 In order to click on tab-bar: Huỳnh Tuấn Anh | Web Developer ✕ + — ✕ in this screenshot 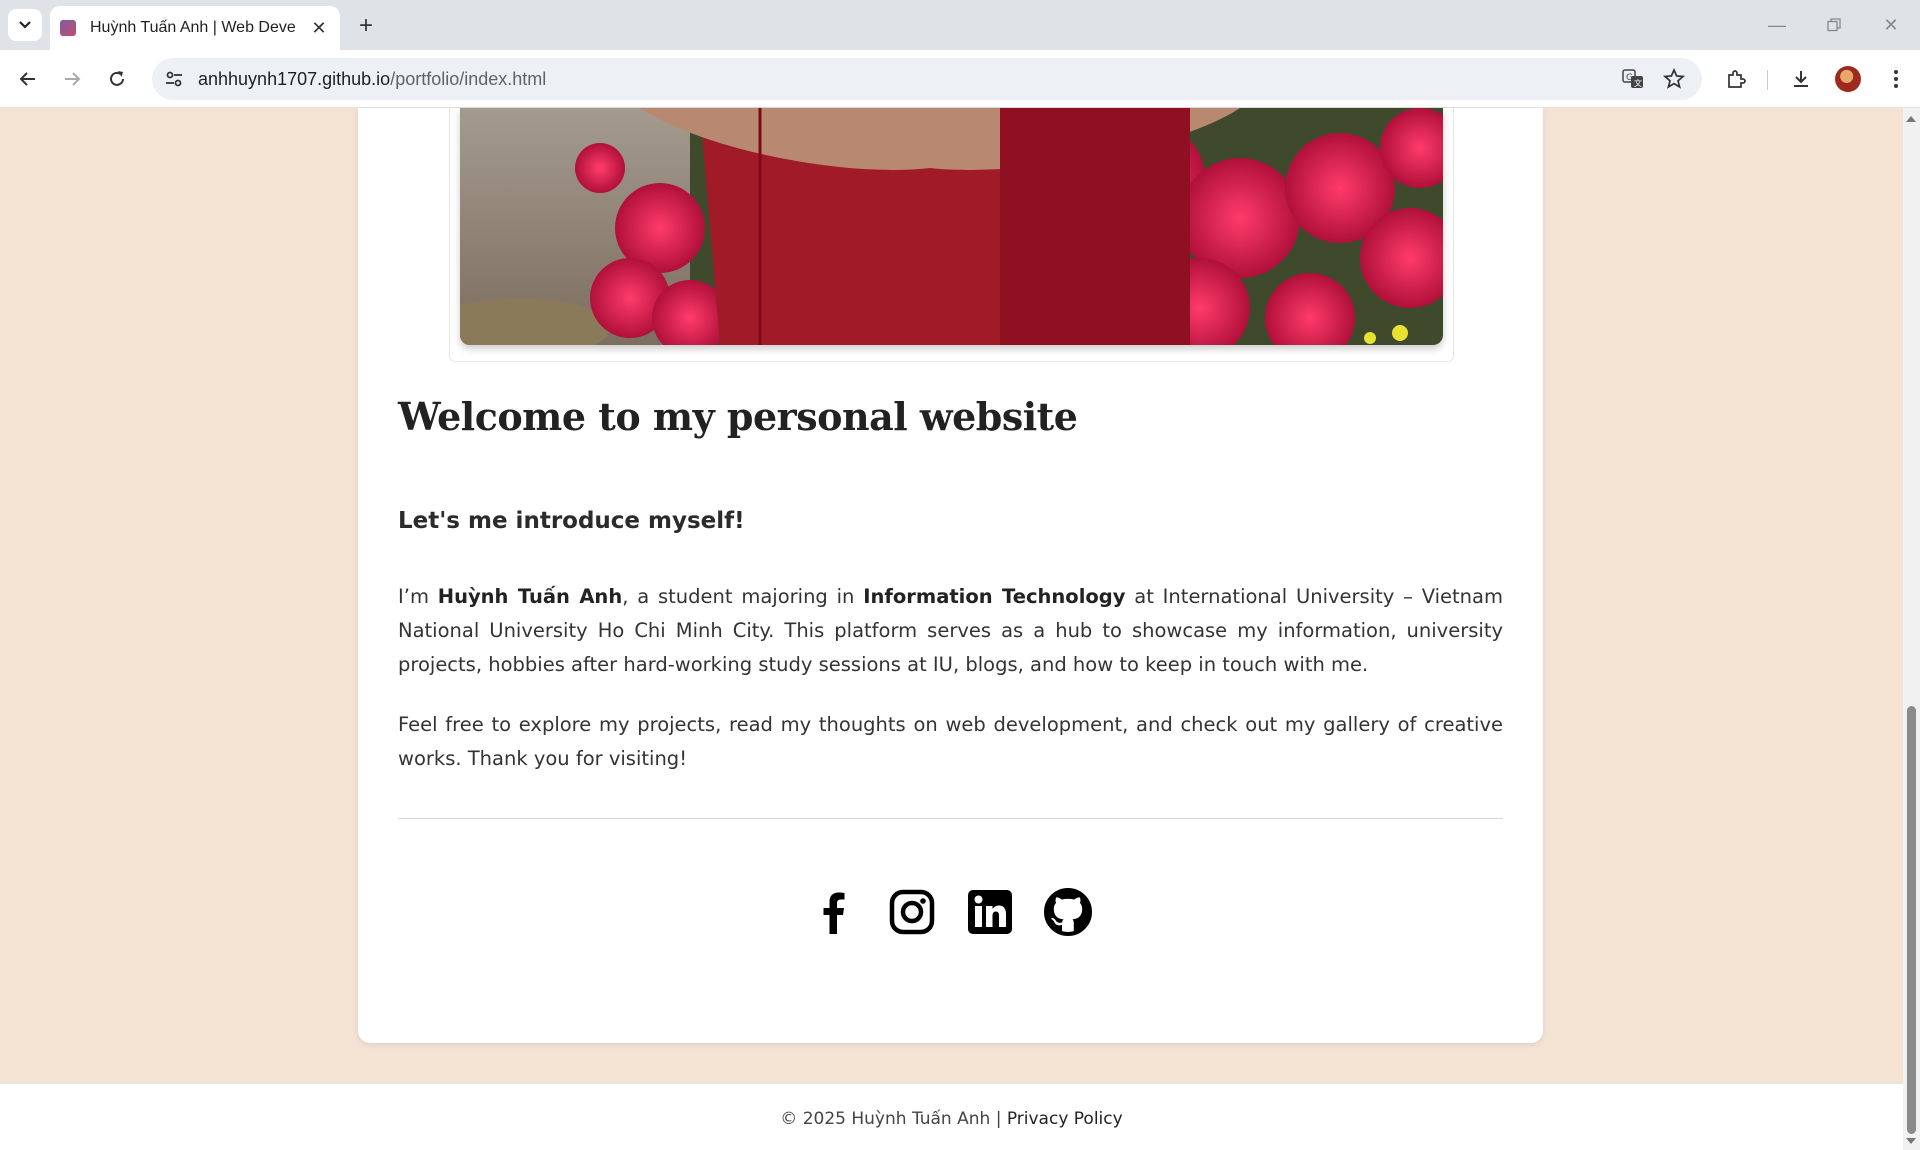, I will do `click(960, 25)`.